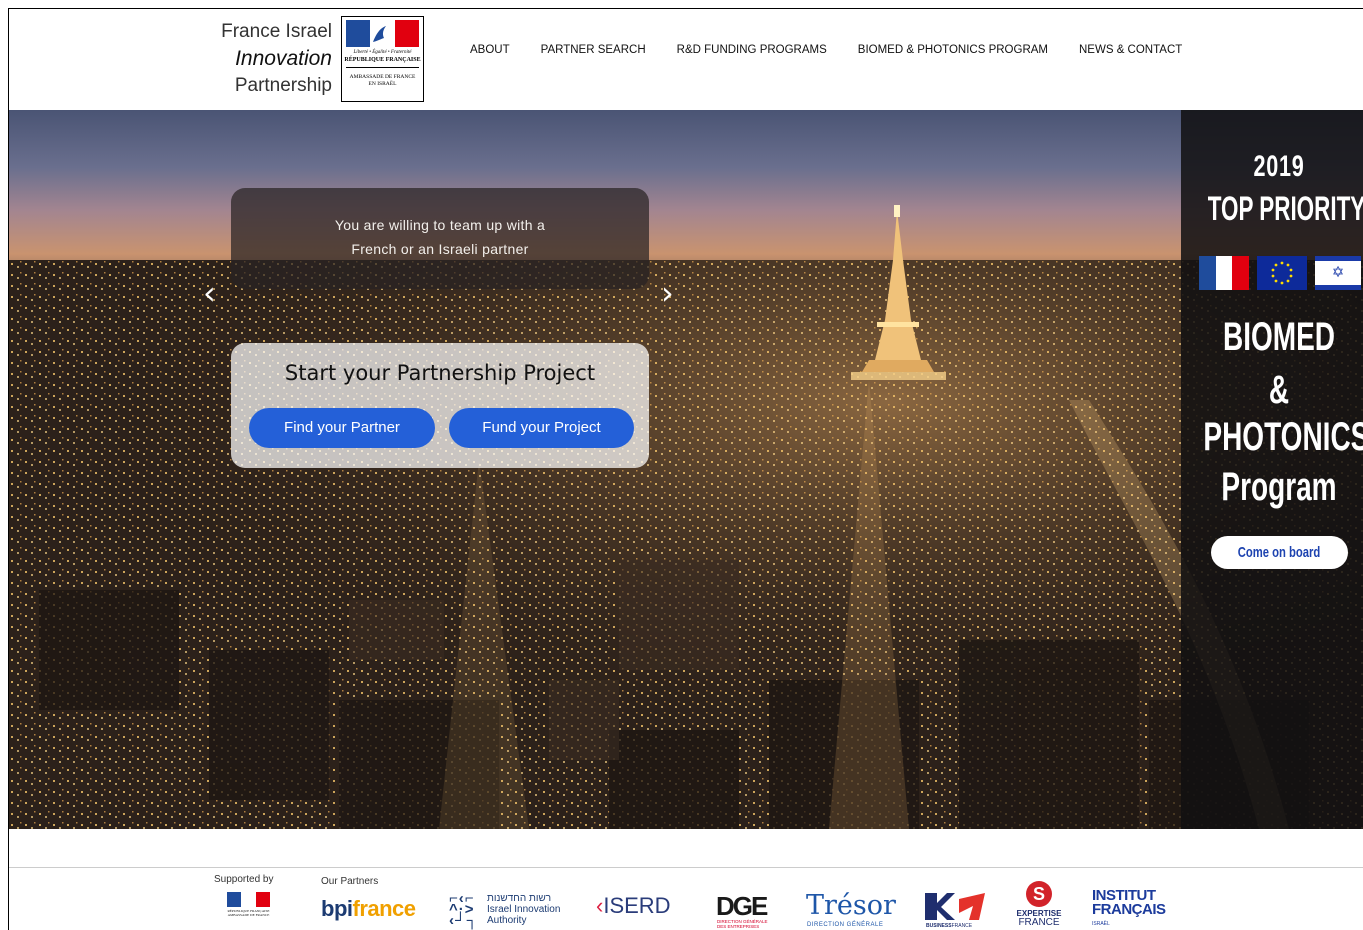  I want to click on chevron-right-icon: ›, so click(672, 293).